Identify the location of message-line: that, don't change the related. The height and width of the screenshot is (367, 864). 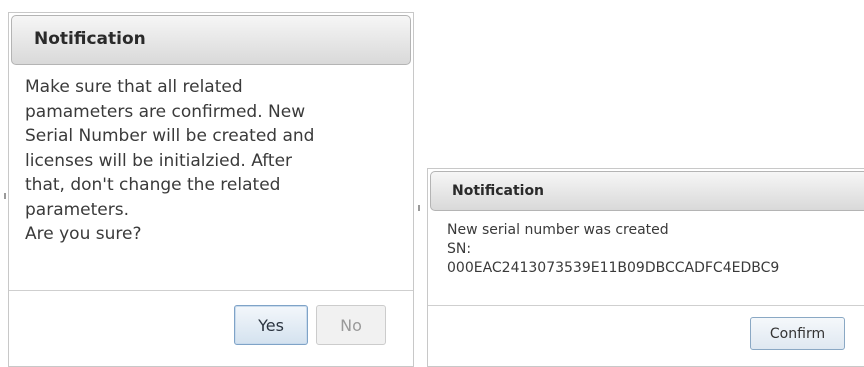
(153, 185).